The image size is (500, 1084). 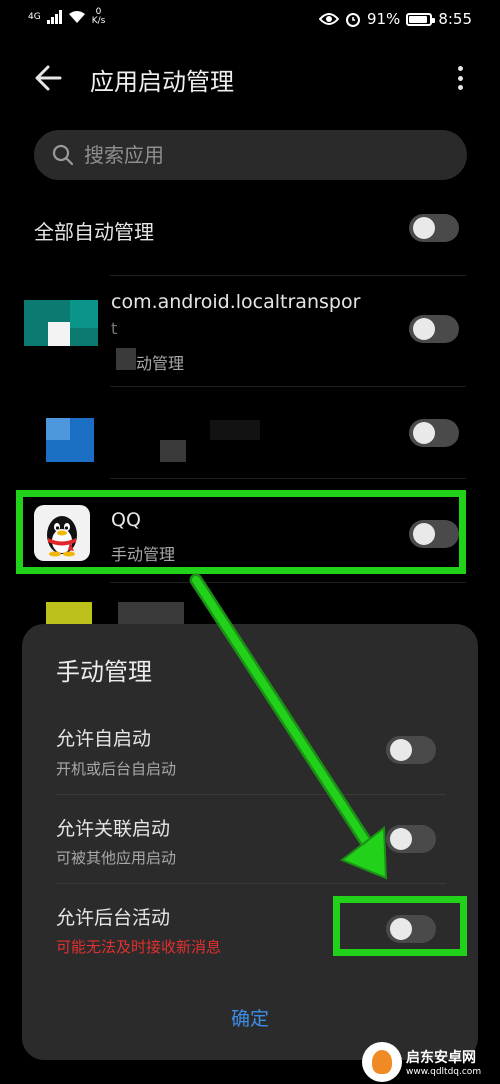 I want to click on status-bar: 4G 0 K/s 91% 8:55, so click(x=250, y=20).